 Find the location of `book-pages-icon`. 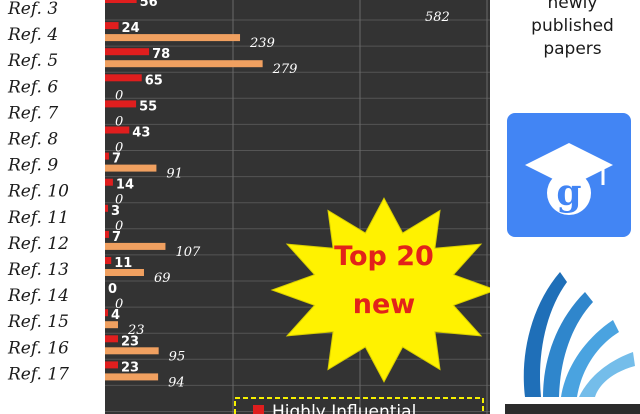

book-pages-icon is located at coordinates (572, 333).